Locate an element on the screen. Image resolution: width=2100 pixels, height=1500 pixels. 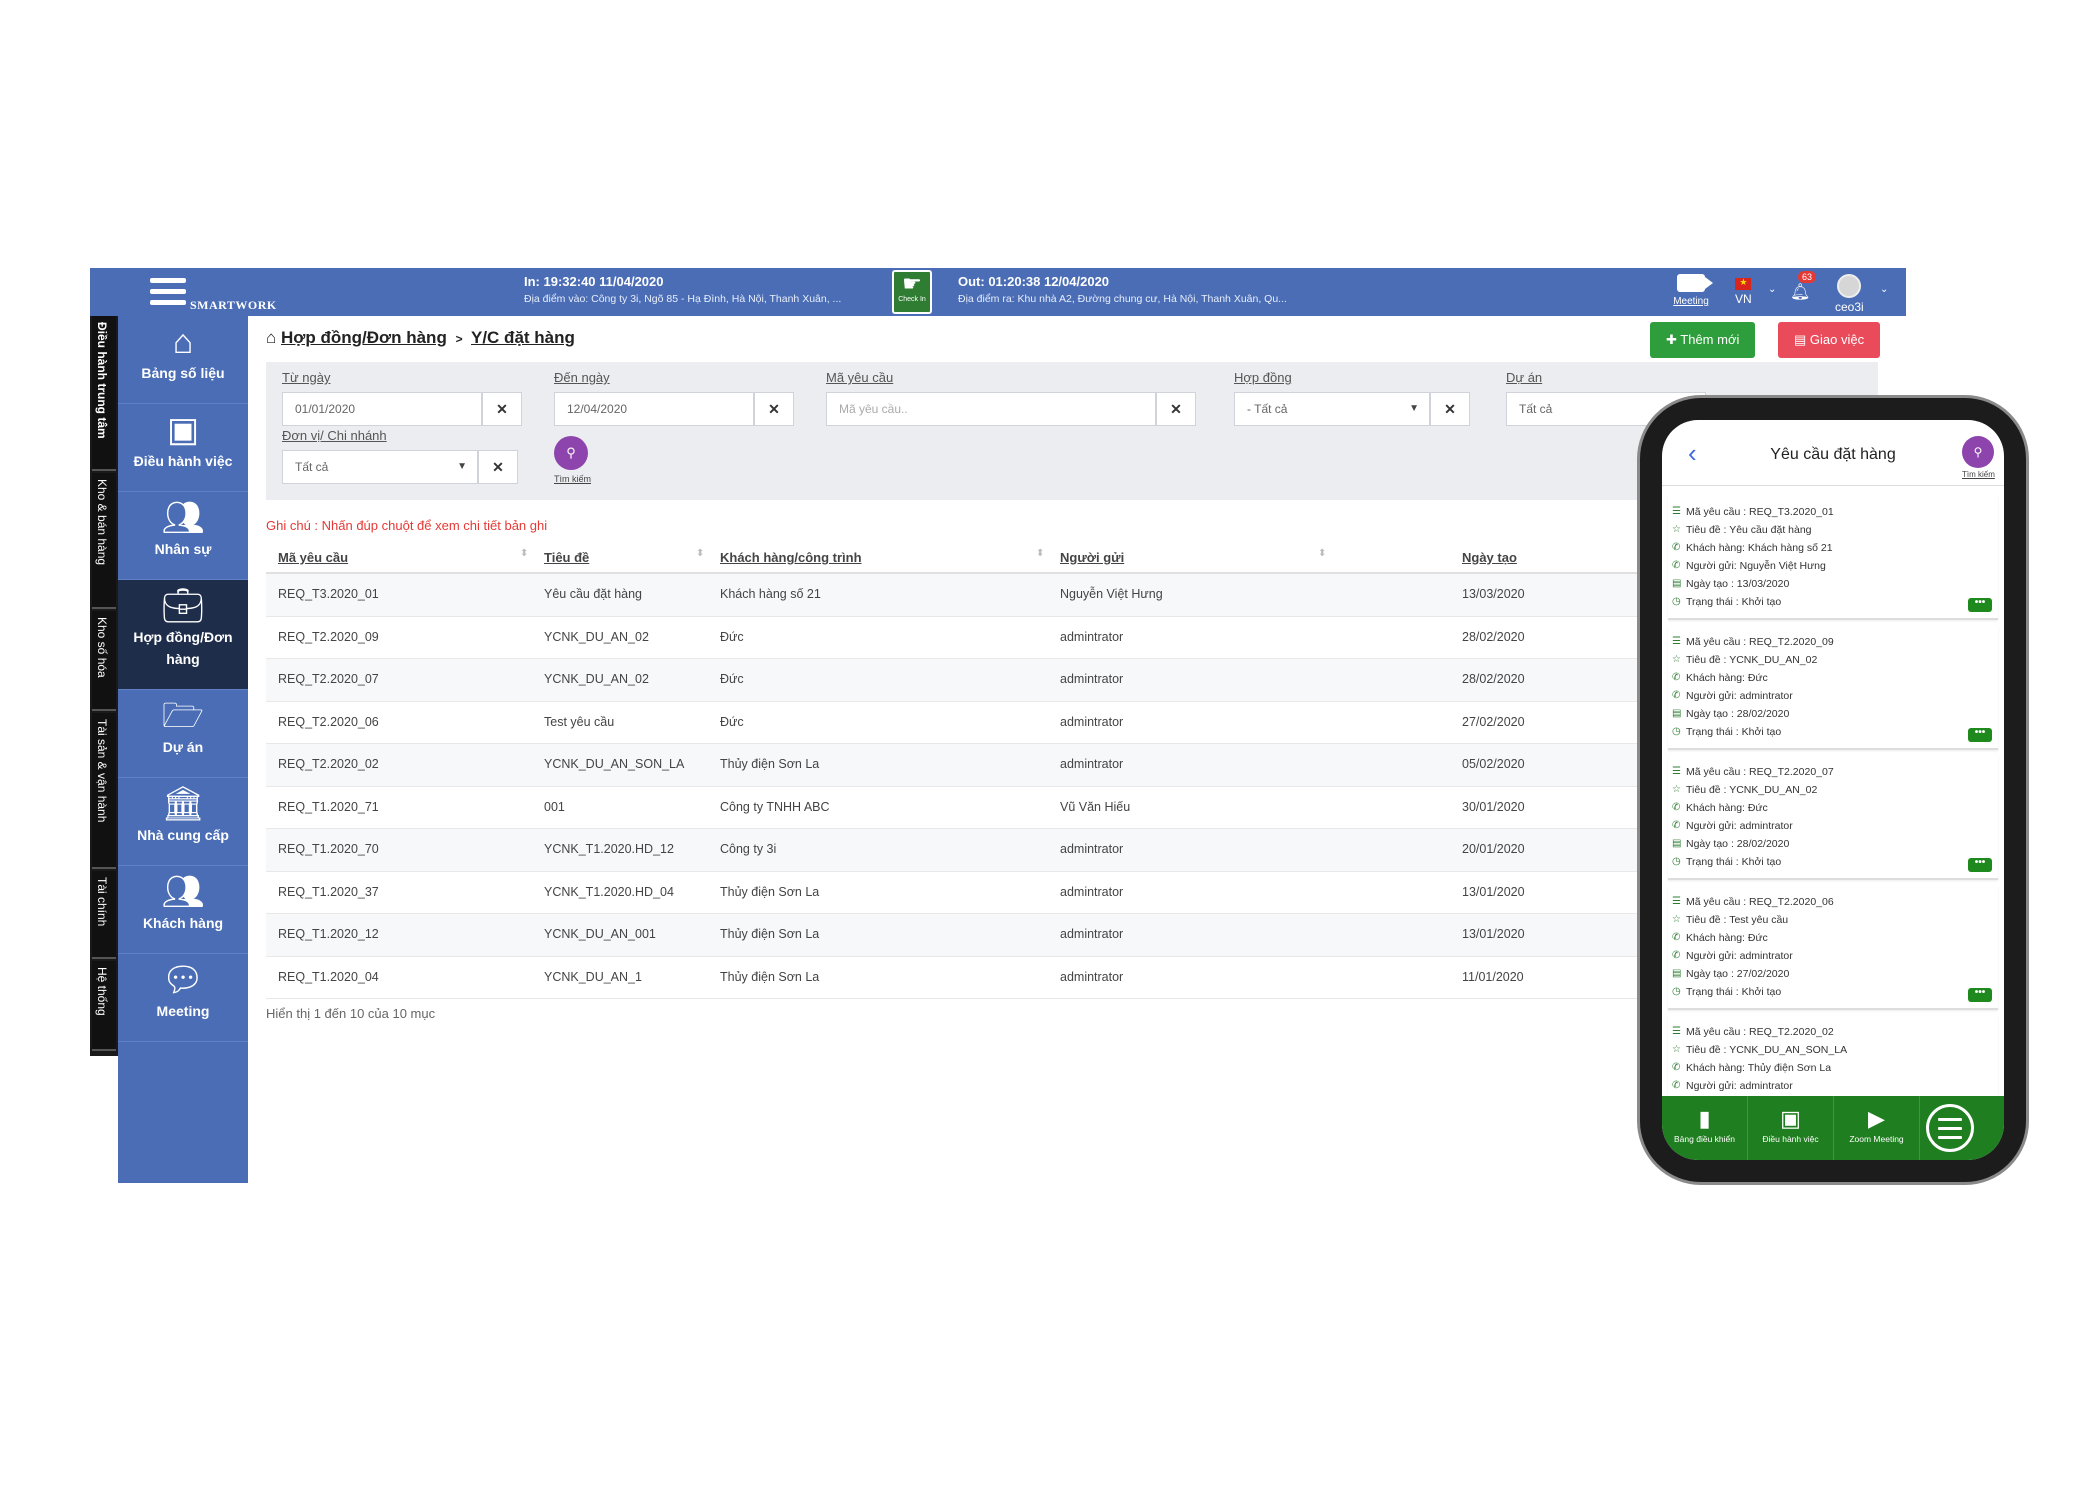
bell-icon: 🔔︎ is located at coordinates (1800, 292).